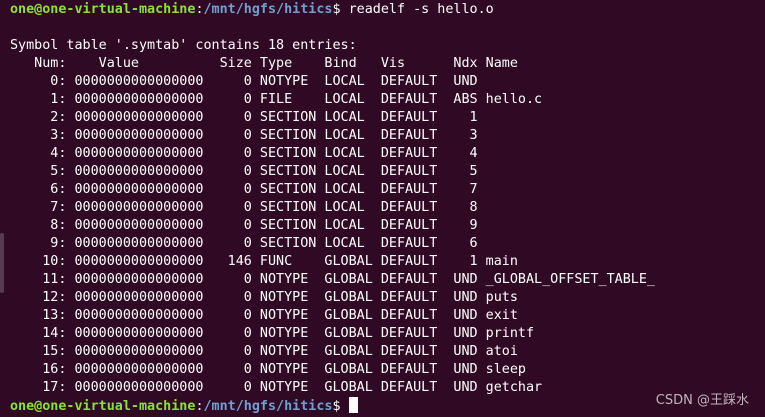  Describe the element at coordinates (353, 405) in the screenshot. I see `text-cursor` at that location.